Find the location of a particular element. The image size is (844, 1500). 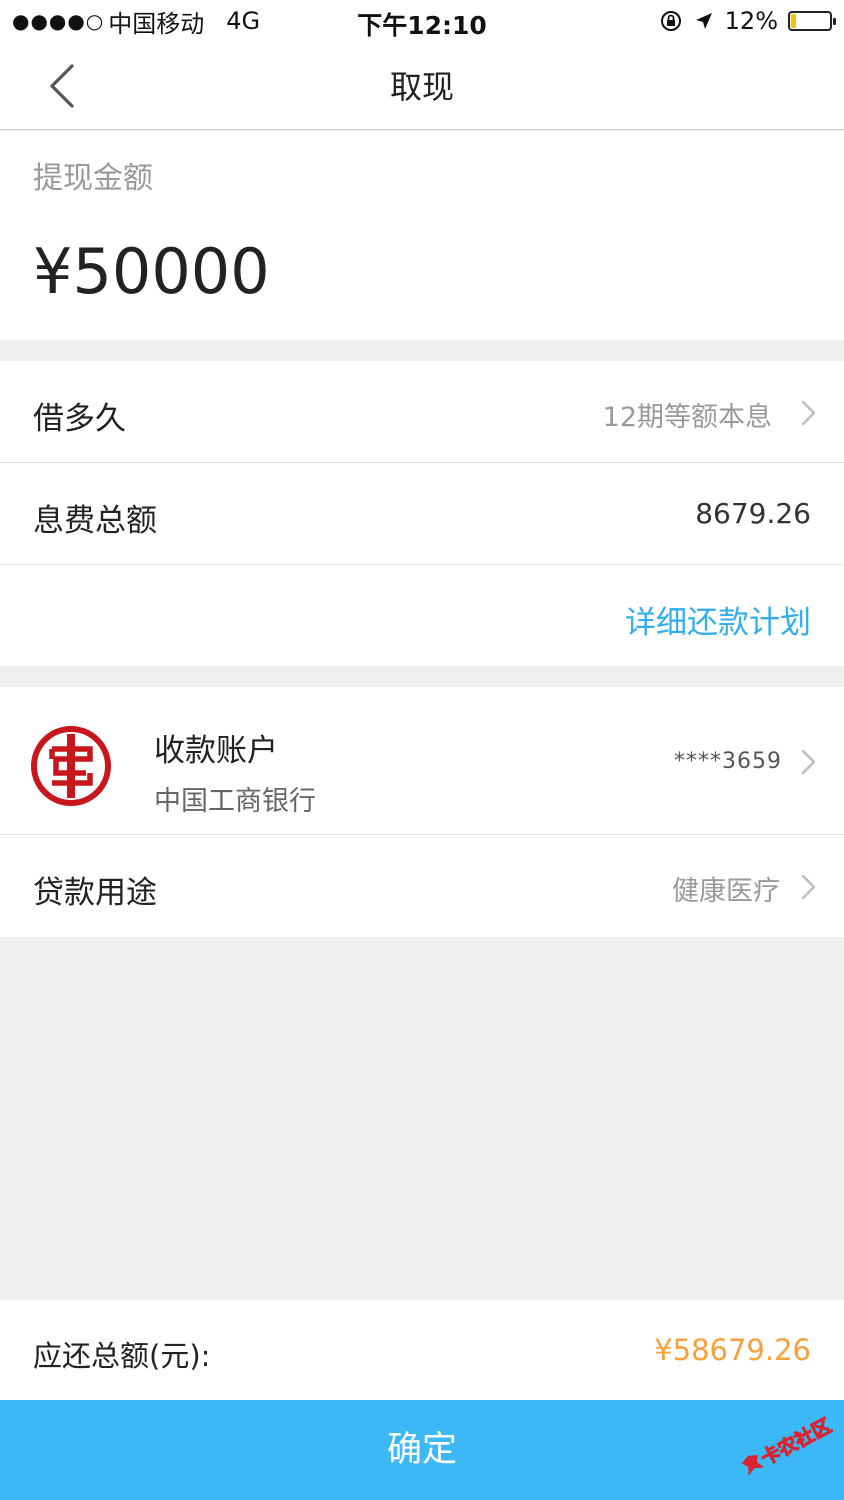

withdraw-amount-label: 提现金额 is located at coordinates (93, 178).